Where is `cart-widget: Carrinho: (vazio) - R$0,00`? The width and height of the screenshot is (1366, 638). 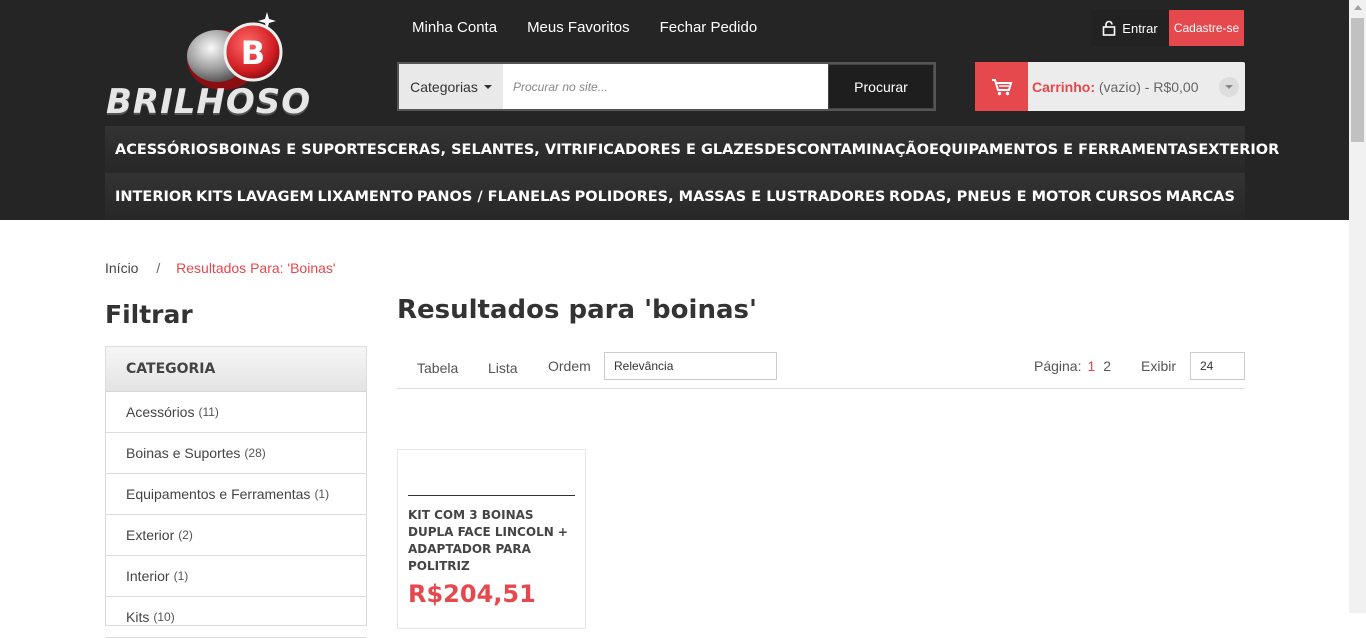 cart-widget: Carrinho: (vazio) - R$0,00 is located at coordinates (1110, 86).